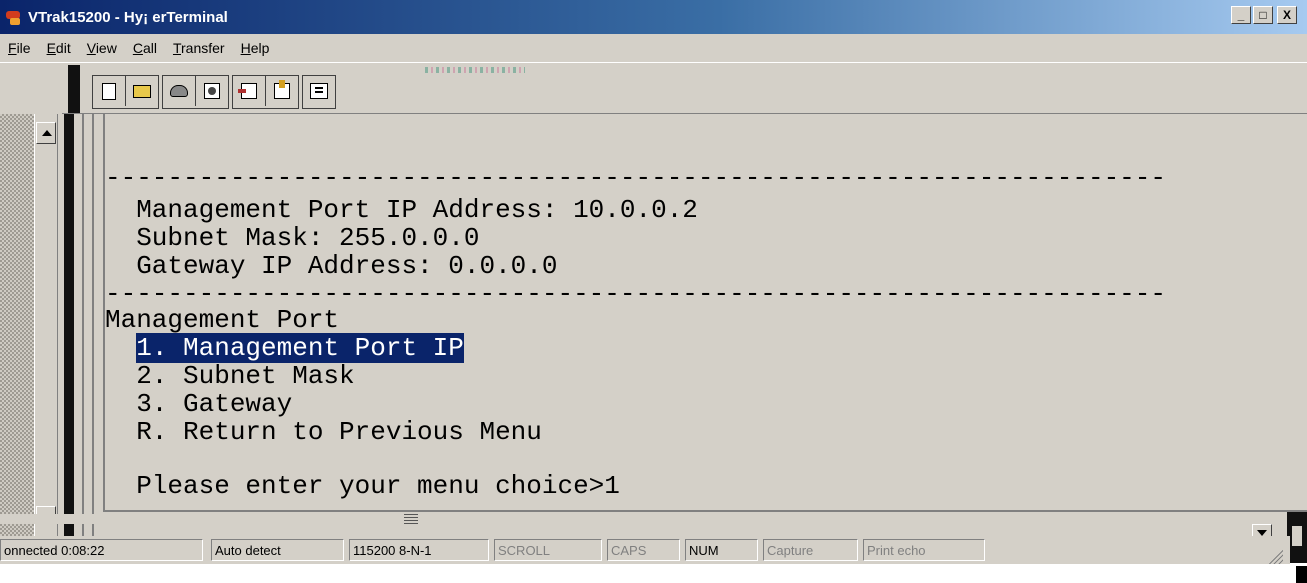  I want to click on connect-icon, so click(179, 91).